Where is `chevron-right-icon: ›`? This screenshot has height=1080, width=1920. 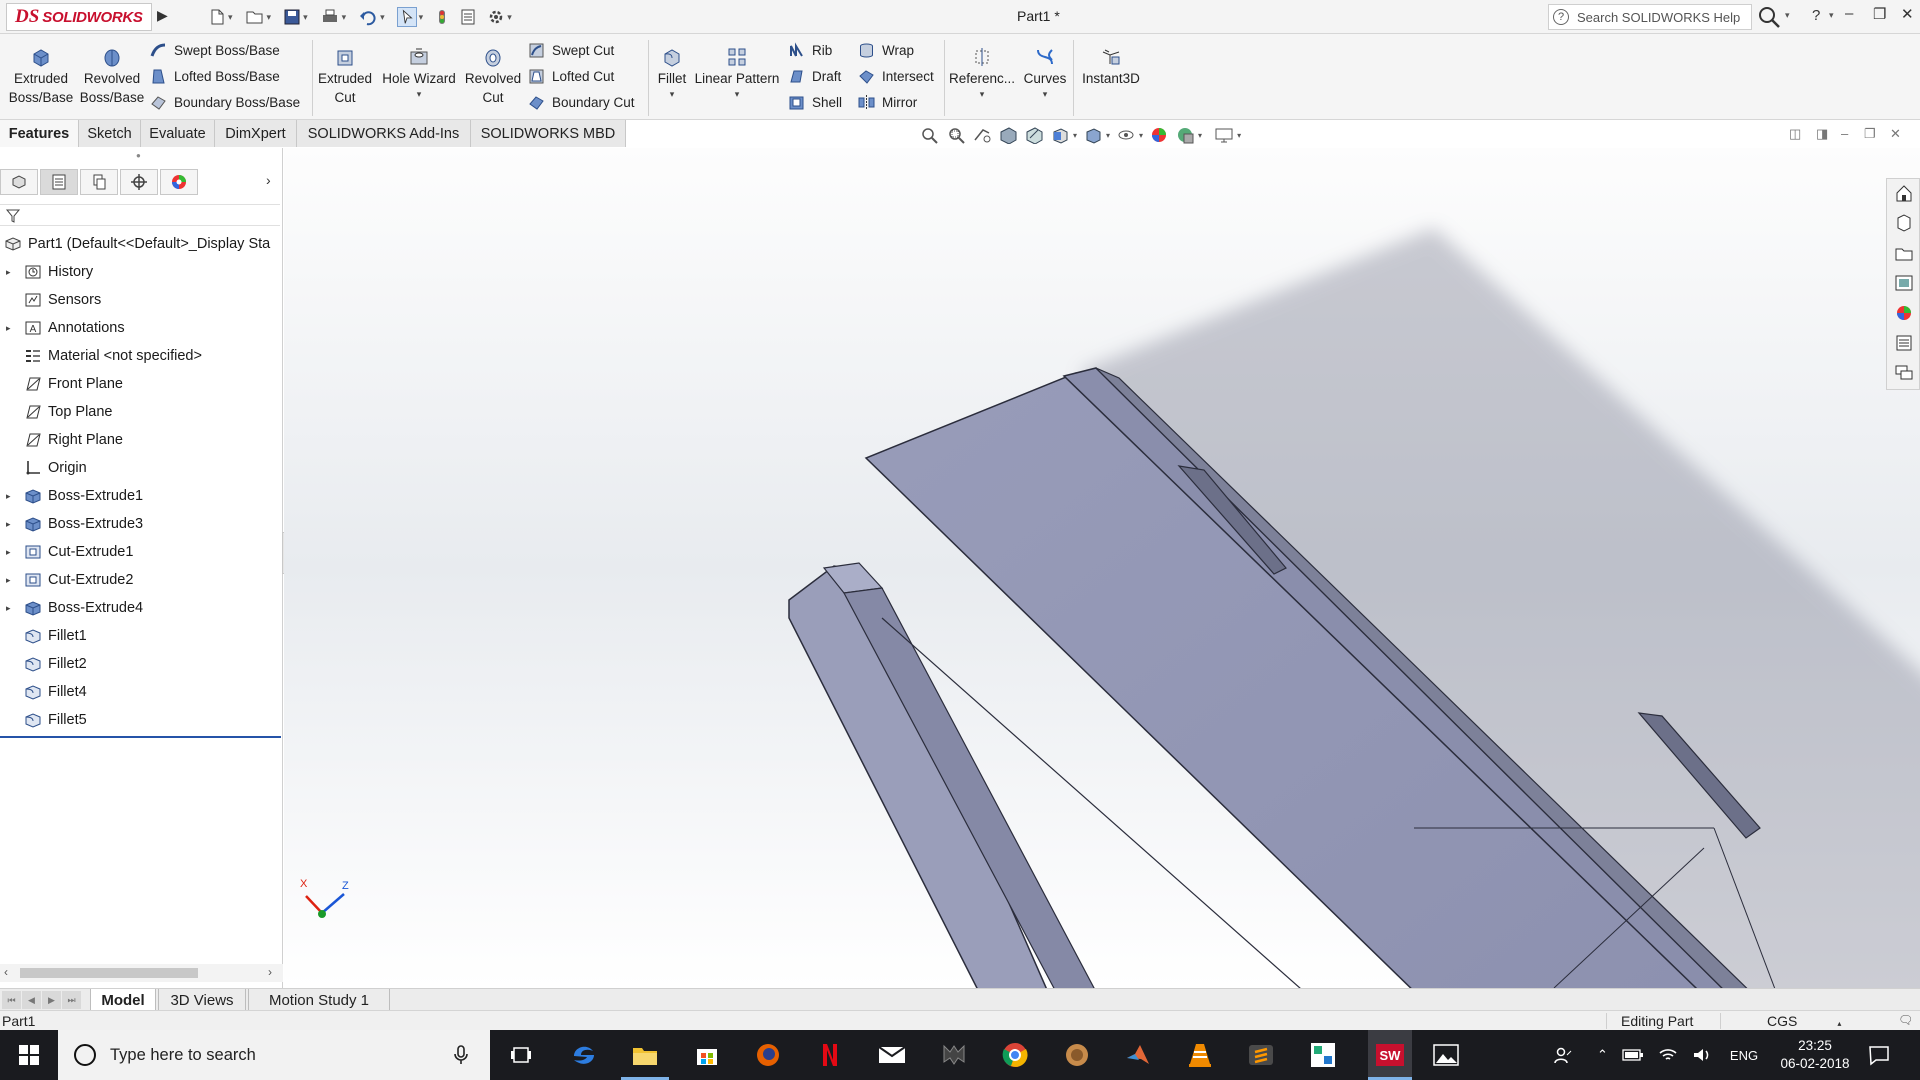
chevron-right-icon: › is located at coordinates (268, 180).